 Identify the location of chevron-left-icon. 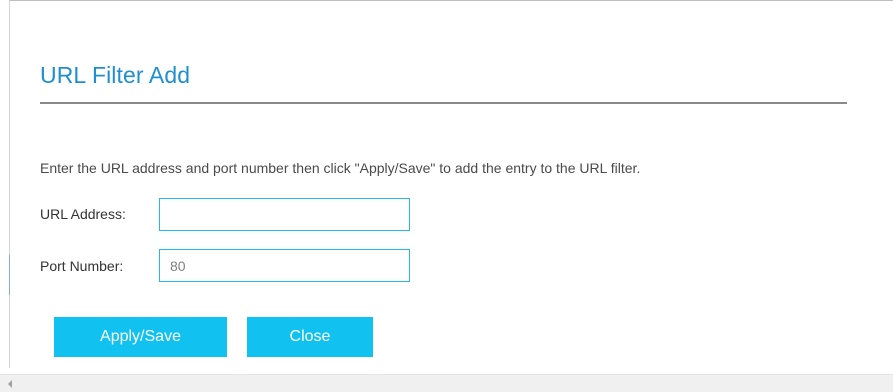
(10, 384).